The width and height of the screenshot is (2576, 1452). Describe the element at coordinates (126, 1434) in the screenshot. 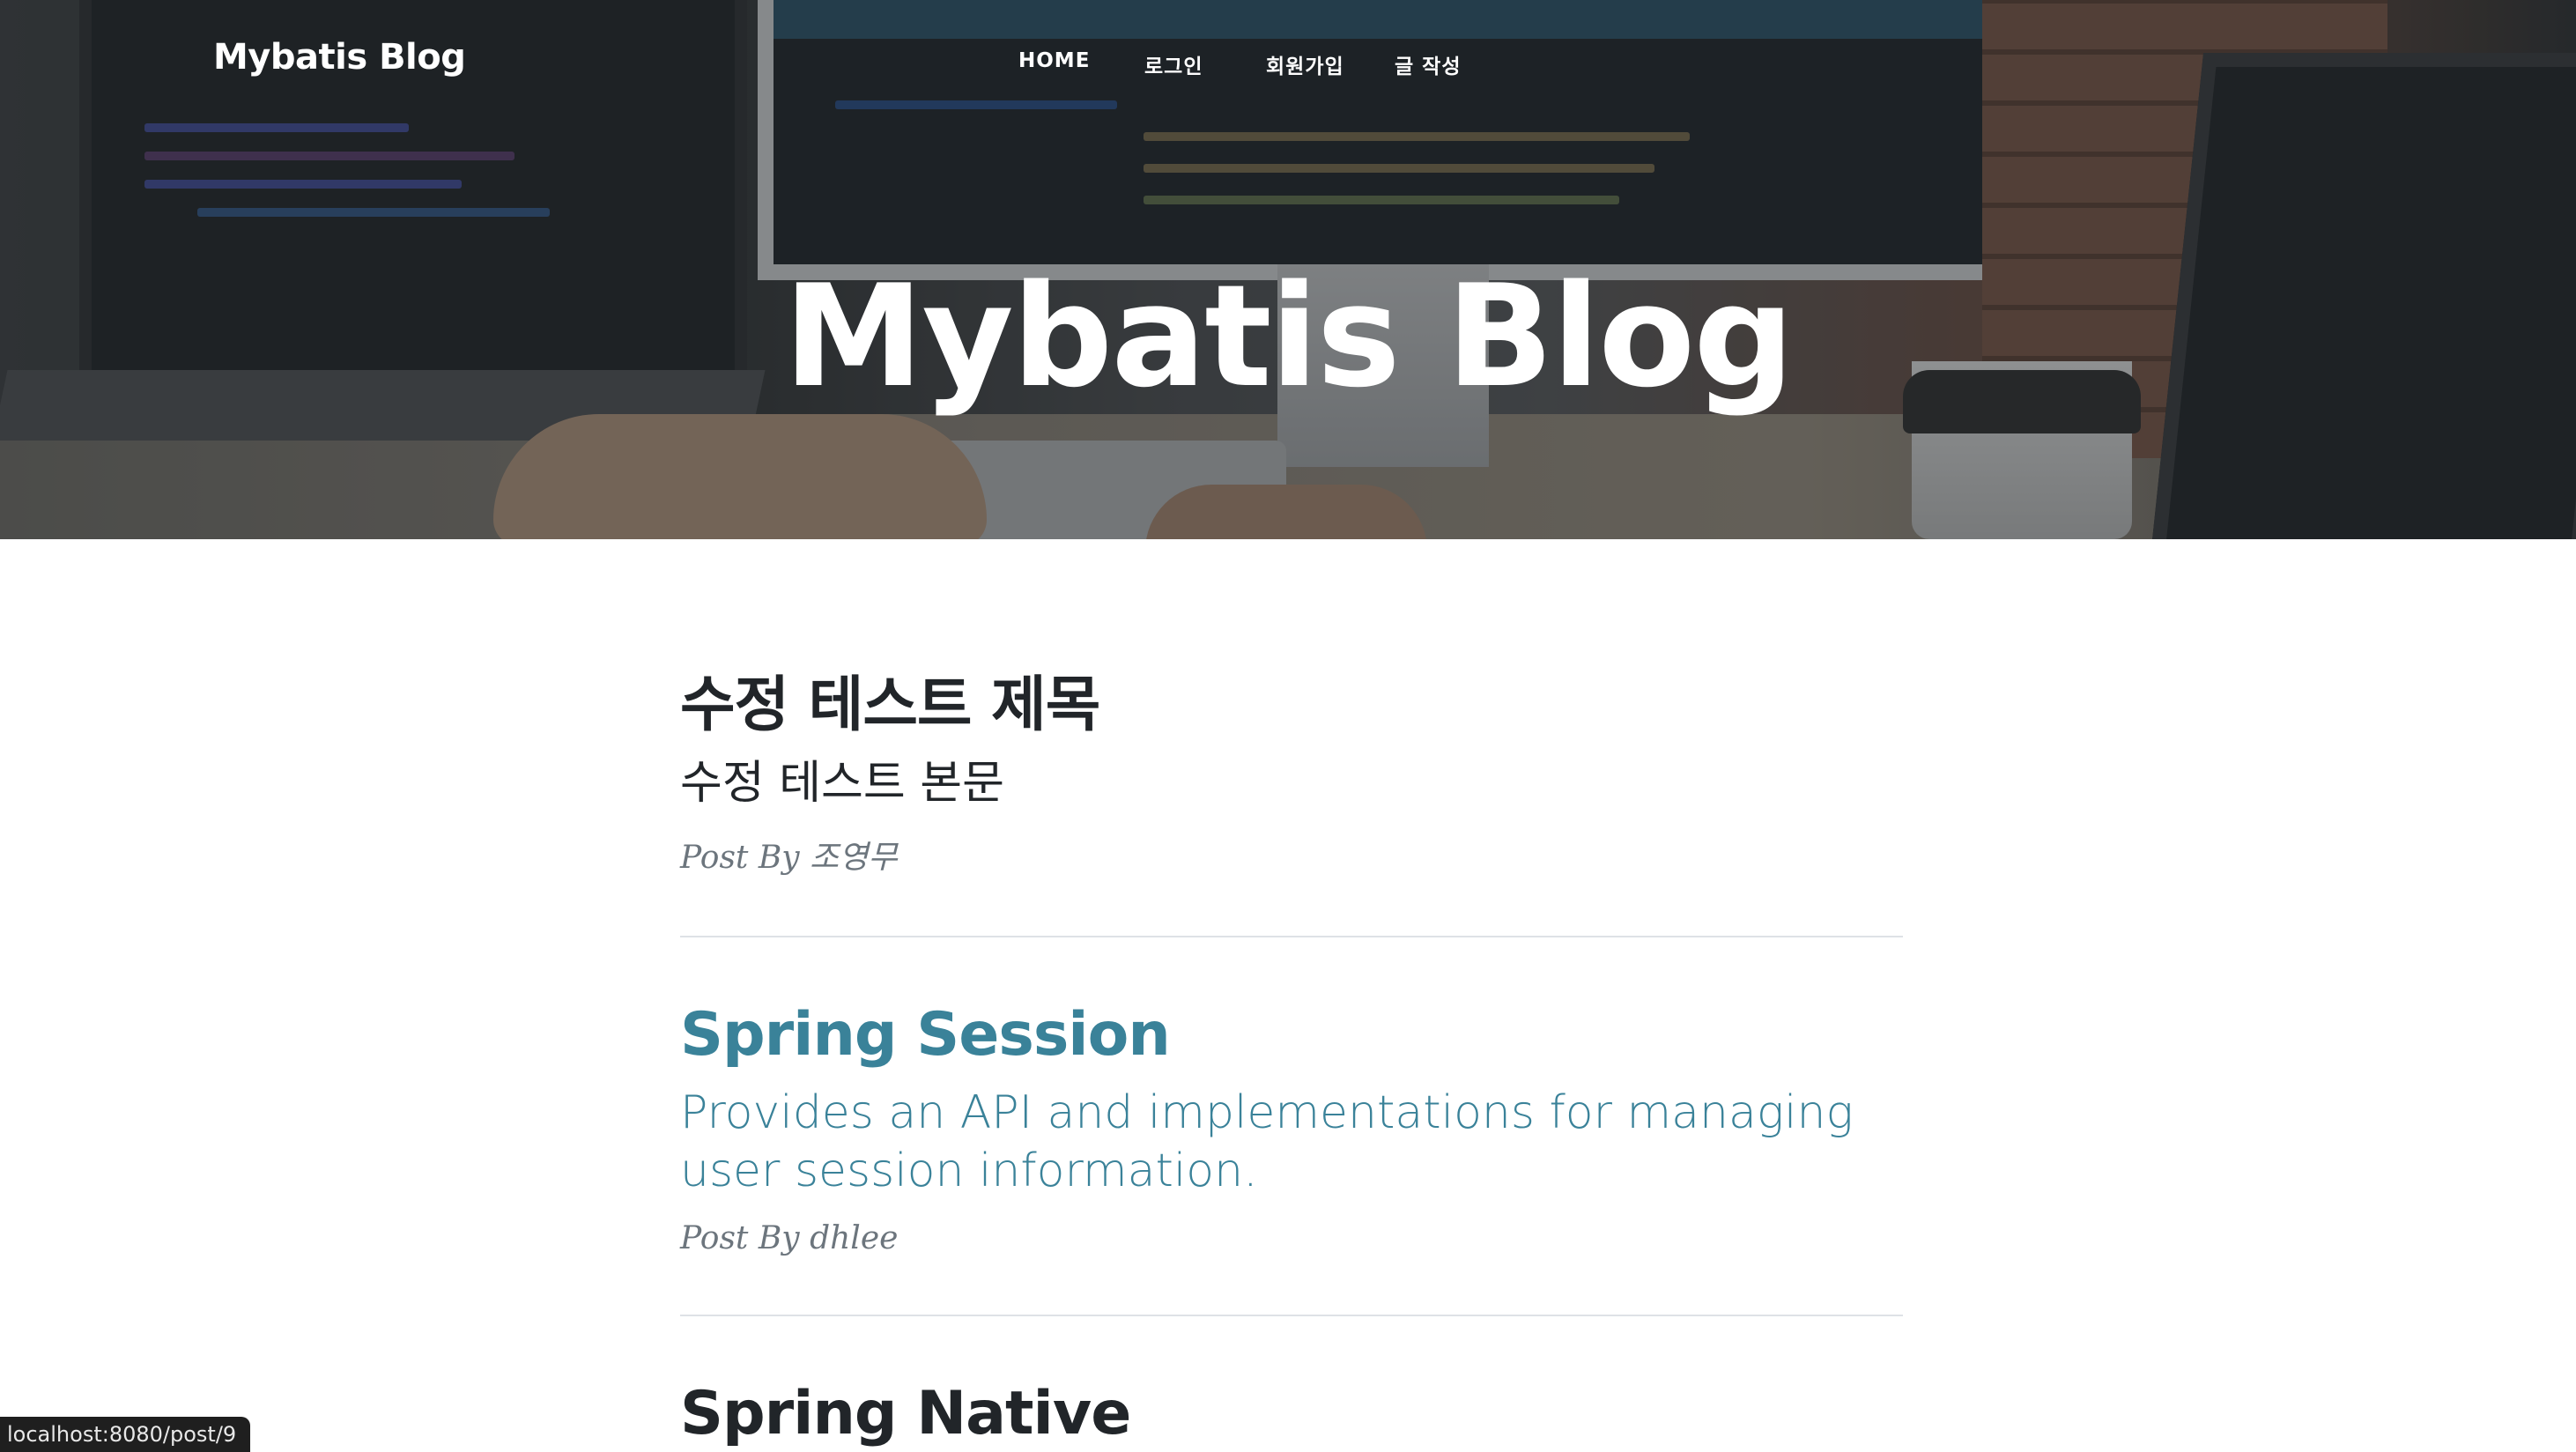

I see `status-bar-url: localhost:8080/post/9` at that location.